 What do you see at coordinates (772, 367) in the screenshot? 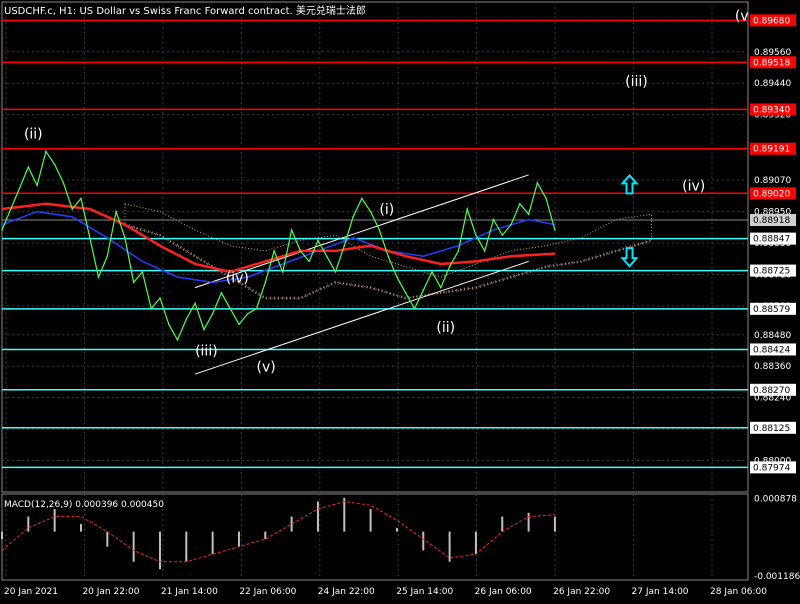
I see `y-tick-label: 0.88360` at bounding box center [772, 367].